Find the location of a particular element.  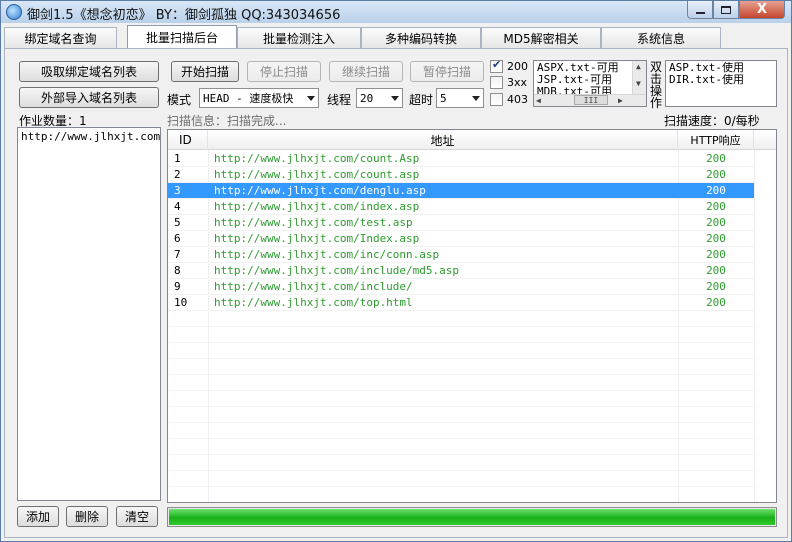

table-header: ID 地址 HTTP响应 is located at coordinates (472, 140).